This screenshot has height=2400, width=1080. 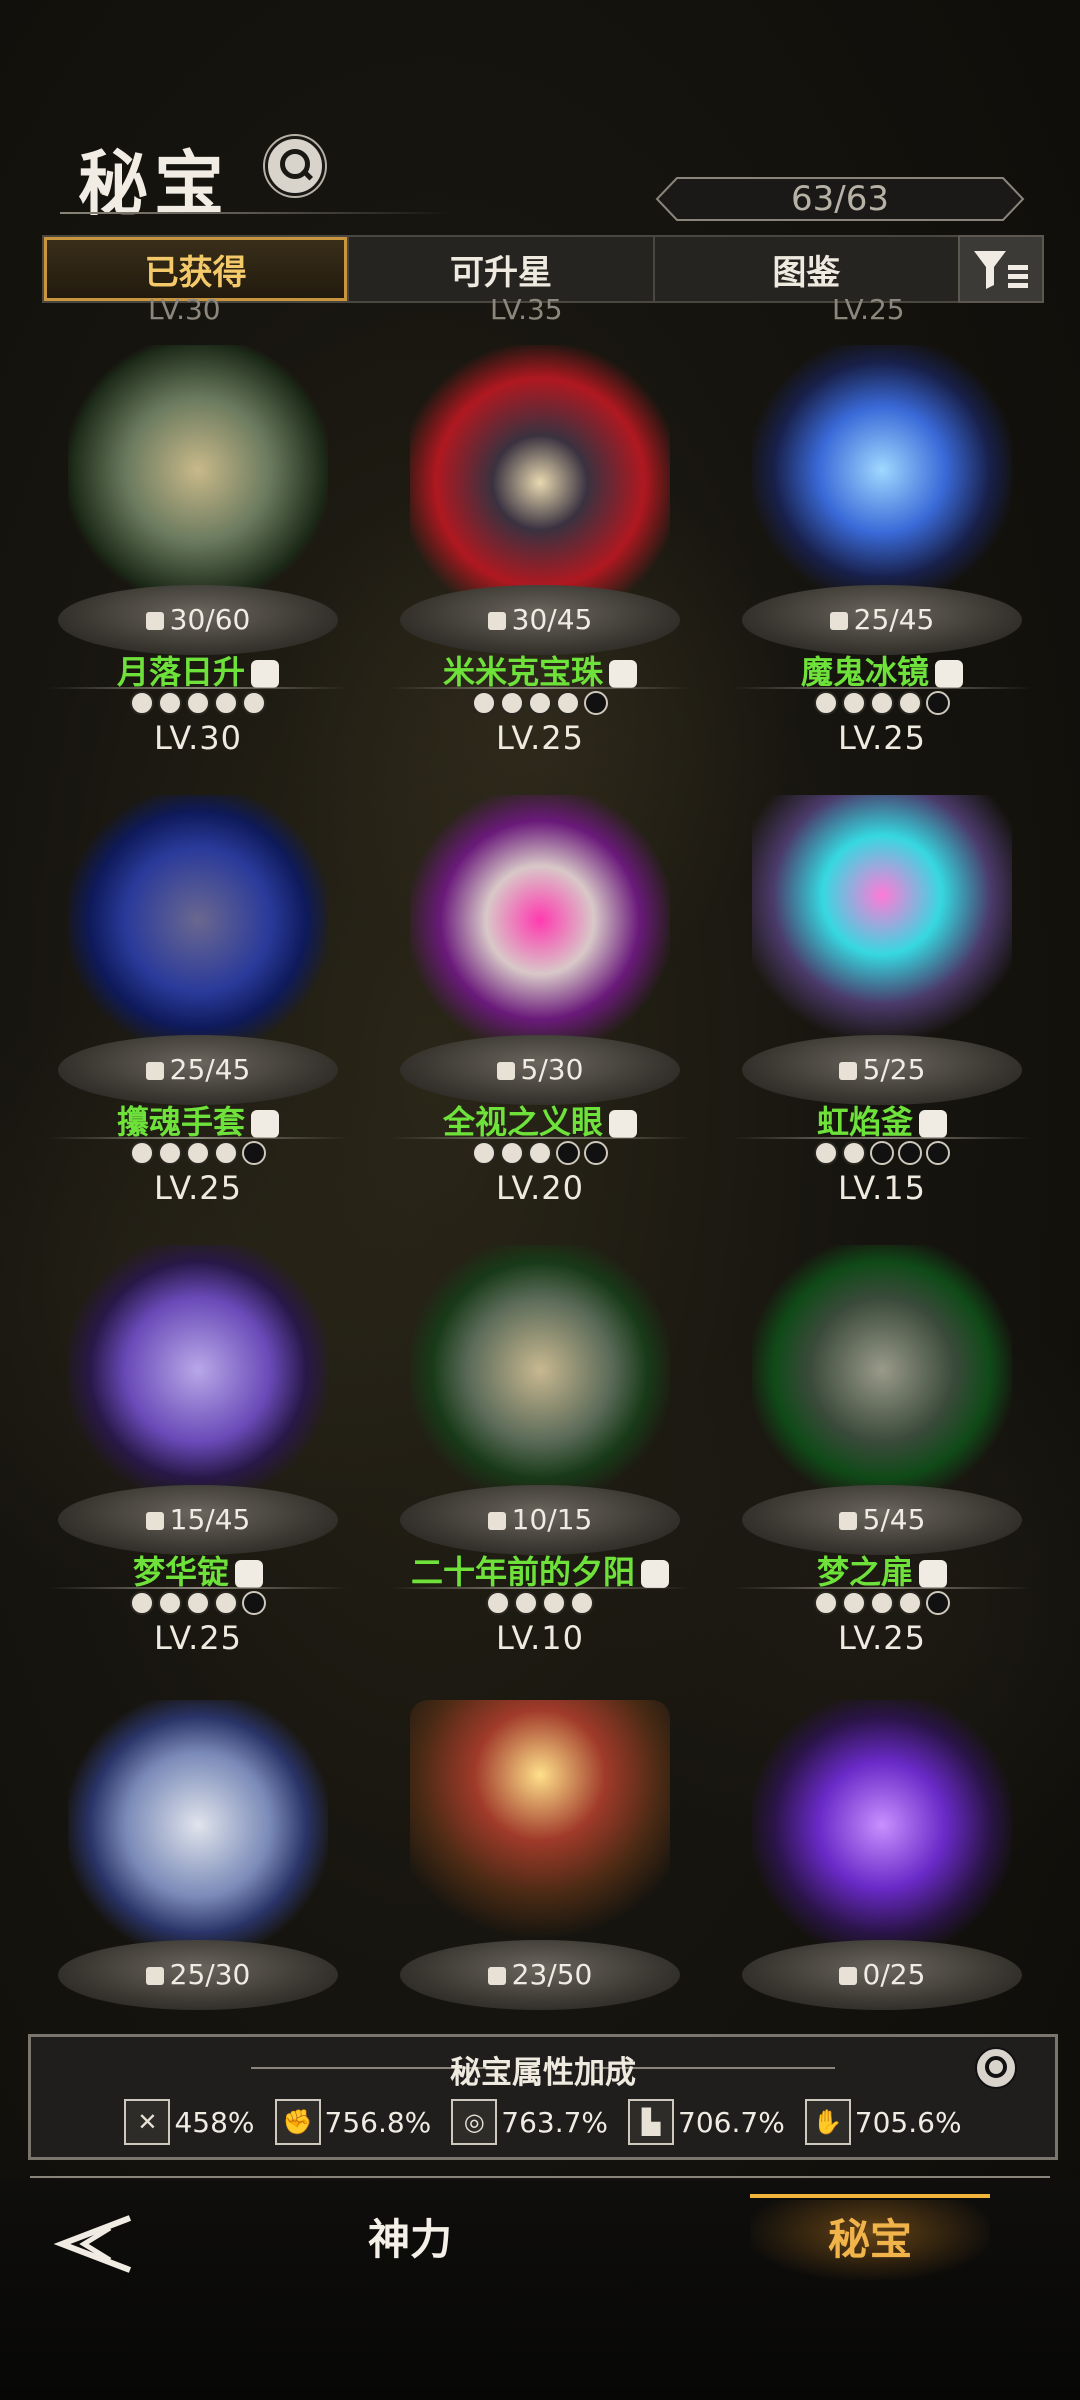 What do you see at coordinates (731, 2122) in the screenshot?
I see `stat-value: 706.7%` at bounding box center [731, 2122].